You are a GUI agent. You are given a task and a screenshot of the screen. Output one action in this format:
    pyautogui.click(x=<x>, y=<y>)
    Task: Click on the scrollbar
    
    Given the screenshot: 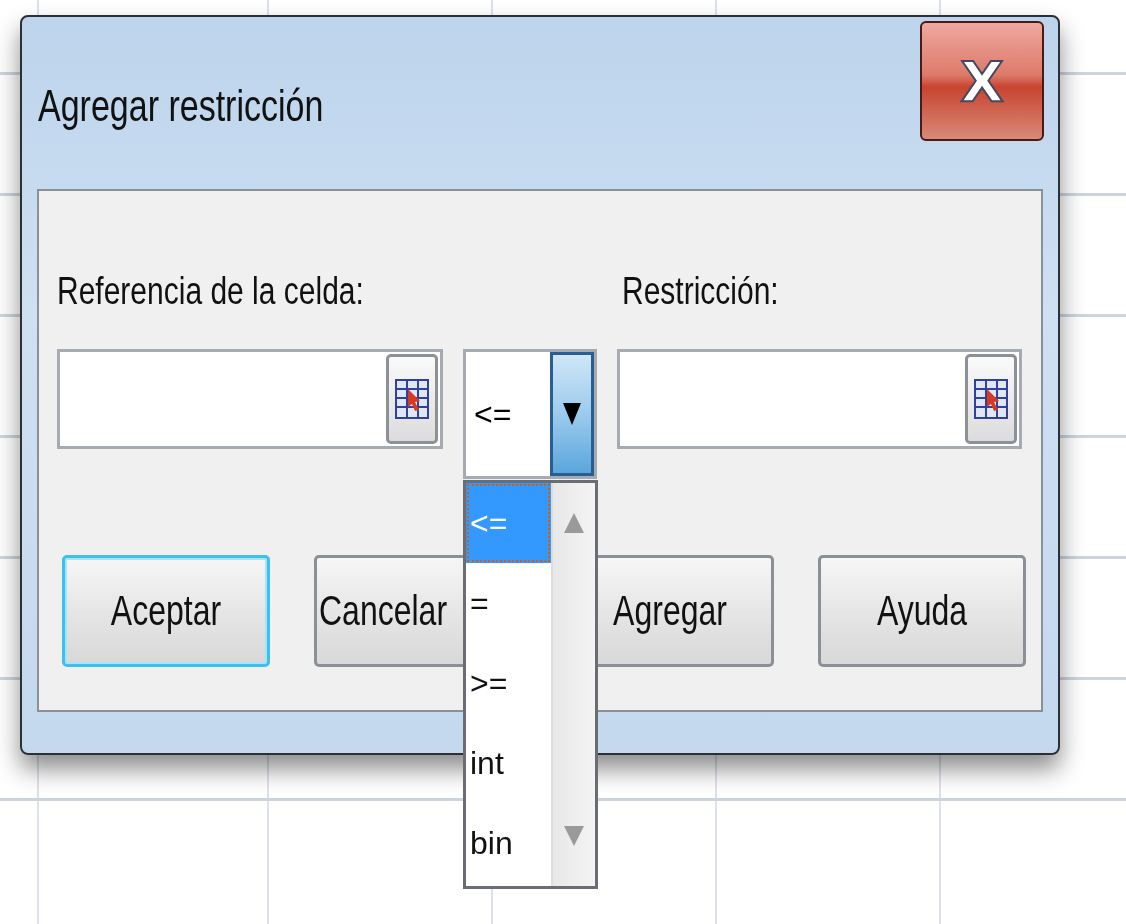 What is the action you would take?
    pyautogui.click(x=573, y=684)
    